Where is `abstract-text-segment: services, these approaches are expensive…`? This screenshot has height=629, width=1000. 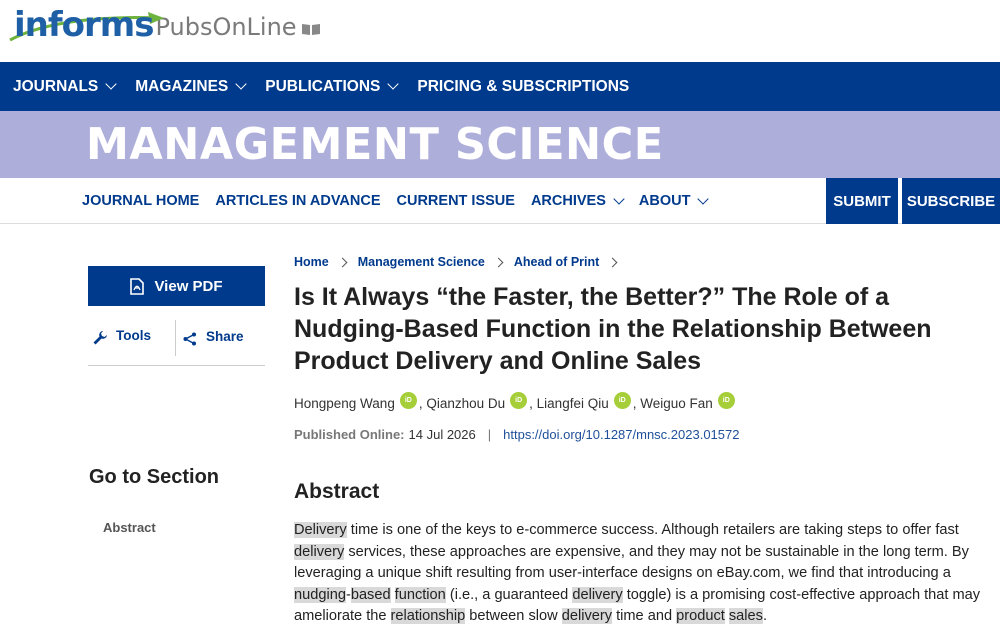
abstract-text-segment: services, these approaches are expensive… is located at coordinates (631, 562).